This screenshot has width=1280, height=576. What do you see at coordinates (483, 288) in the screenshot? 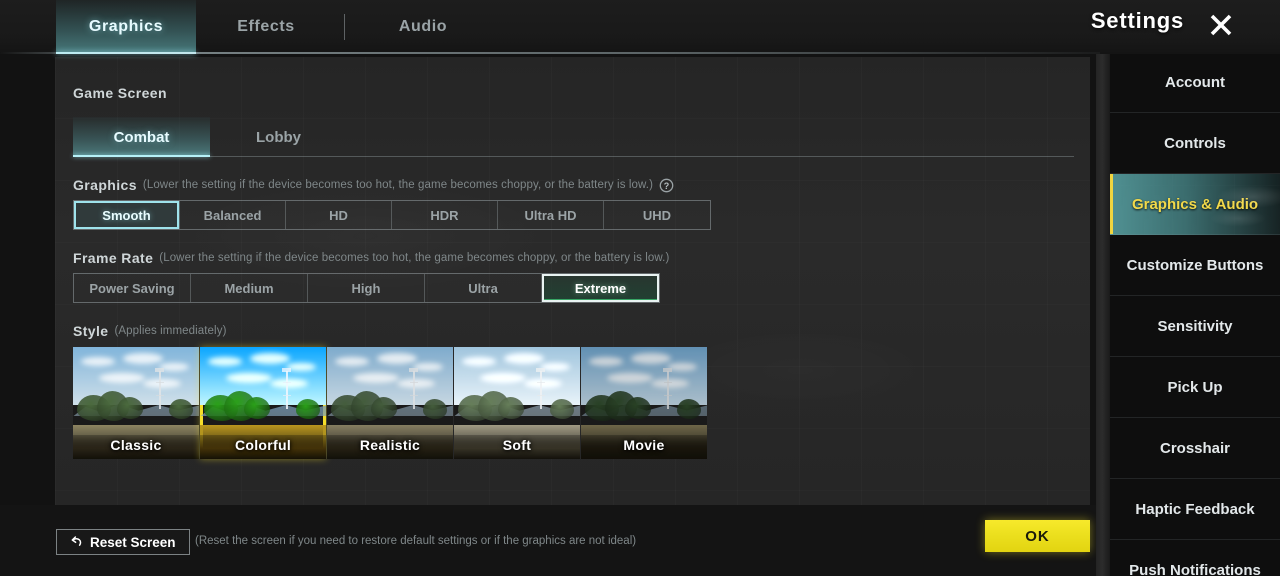
I see `frame-rate-option-ultra: Ultra` at bounding box center [483, 288].